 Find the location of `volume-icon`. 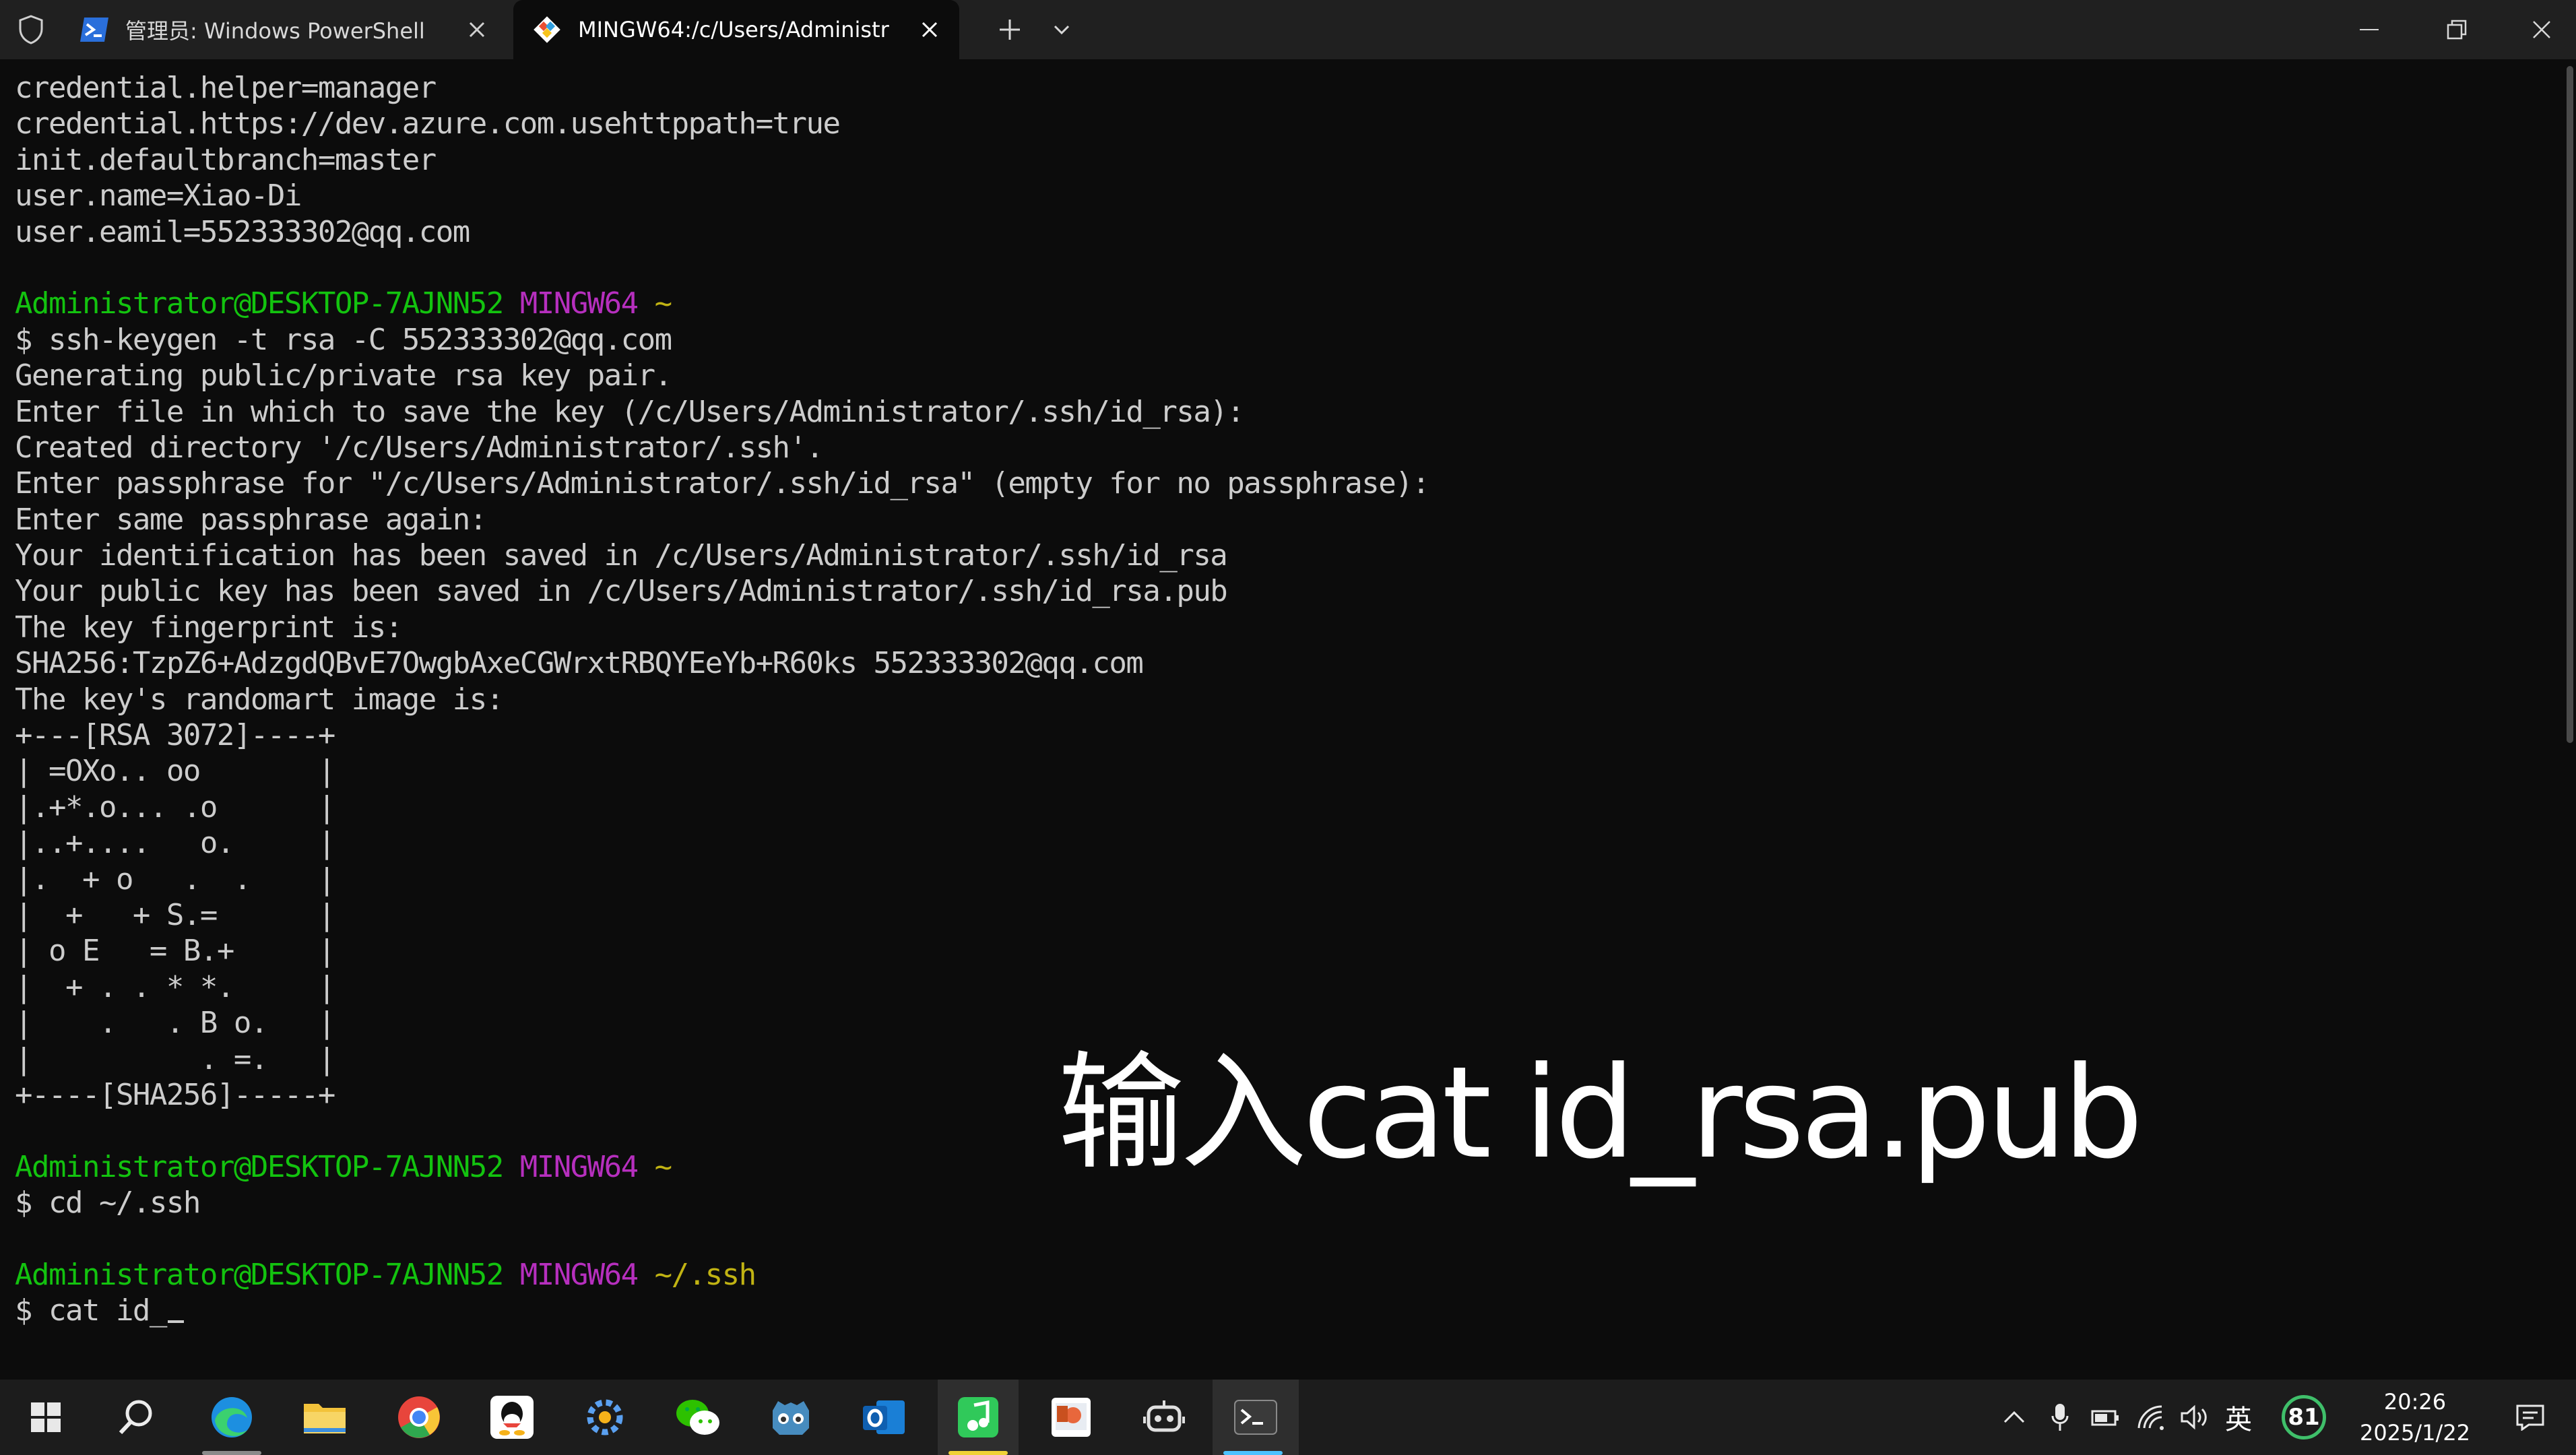

volume-icon is located at coordinates (2195, 1418).